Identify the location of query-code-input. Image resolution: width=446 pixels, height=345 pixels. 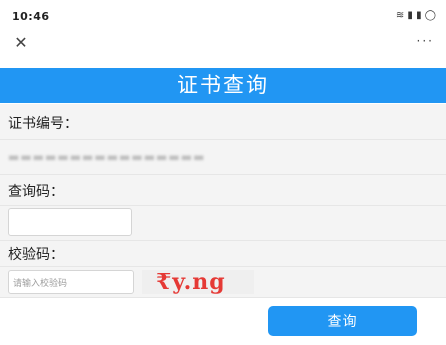
(70, 222).